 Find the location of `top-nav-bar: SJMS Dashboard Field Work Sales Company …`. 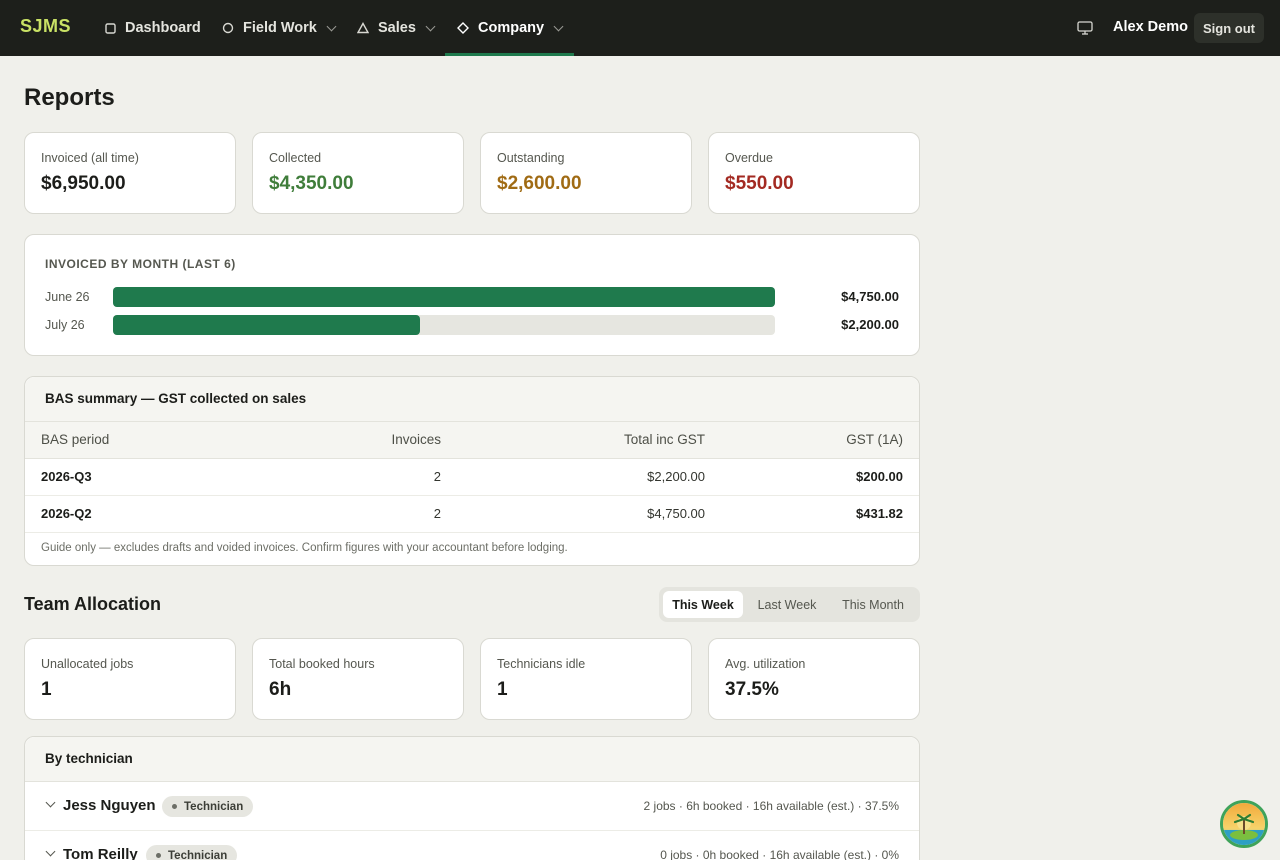

top-nav-bar: SJMS Dashboard Field Work Sales Company … is located at coordinates (640, 28).